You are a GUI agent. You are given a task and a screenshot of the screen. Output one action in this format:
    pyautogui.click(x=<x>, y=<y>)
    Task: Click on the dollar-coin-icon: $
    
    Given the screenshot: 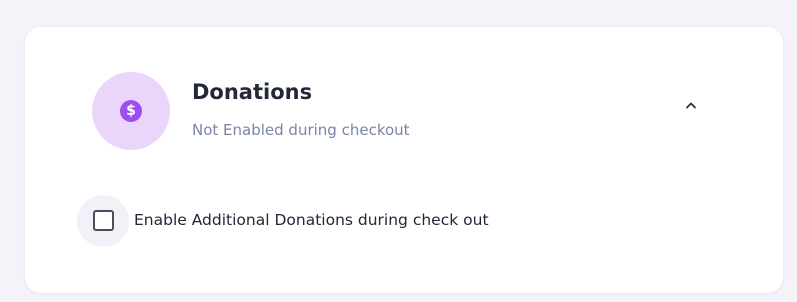 What is the action you would take?
    pyautogui.click(x=131, y=111)
    